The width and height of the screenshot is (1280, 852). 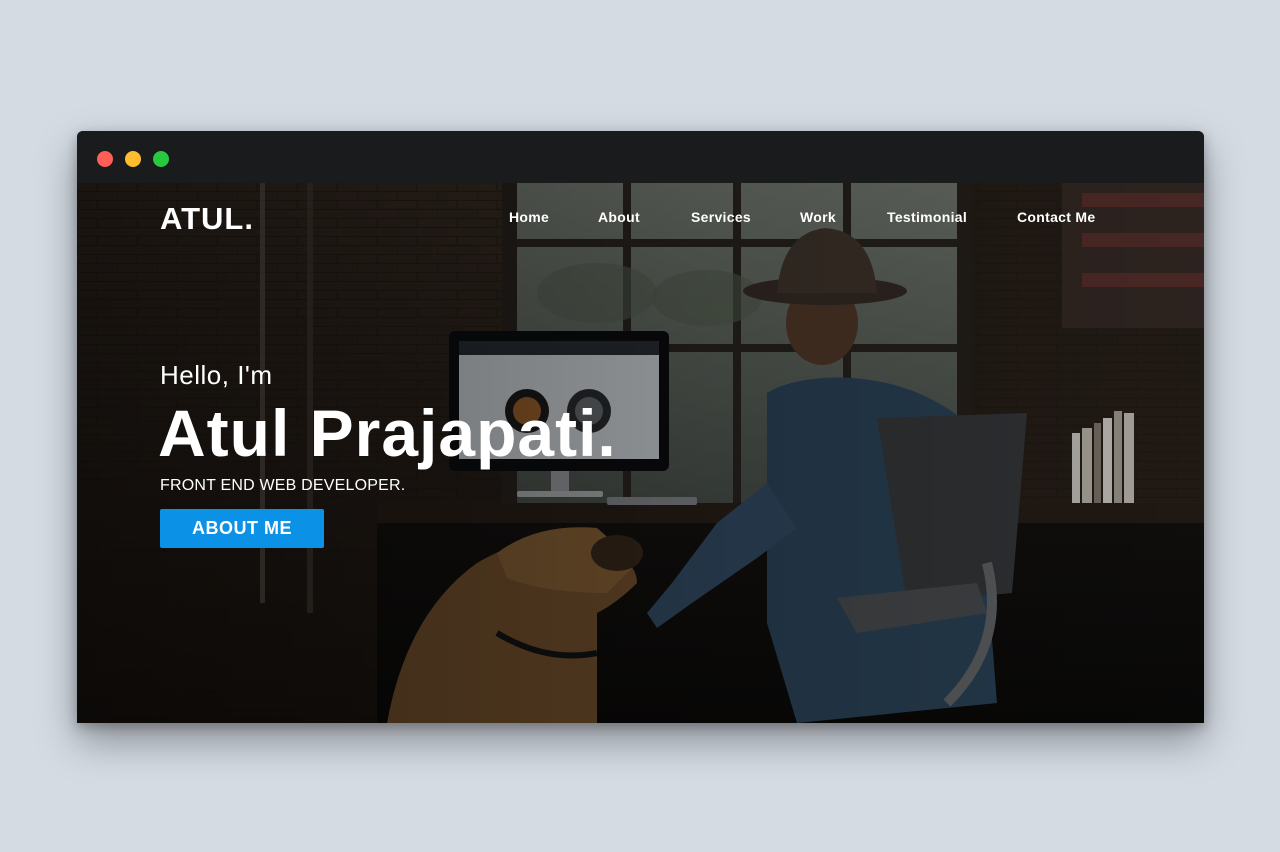 I want to click on nav-item-testimonial: Testimonial, so click(x=927, y=217).